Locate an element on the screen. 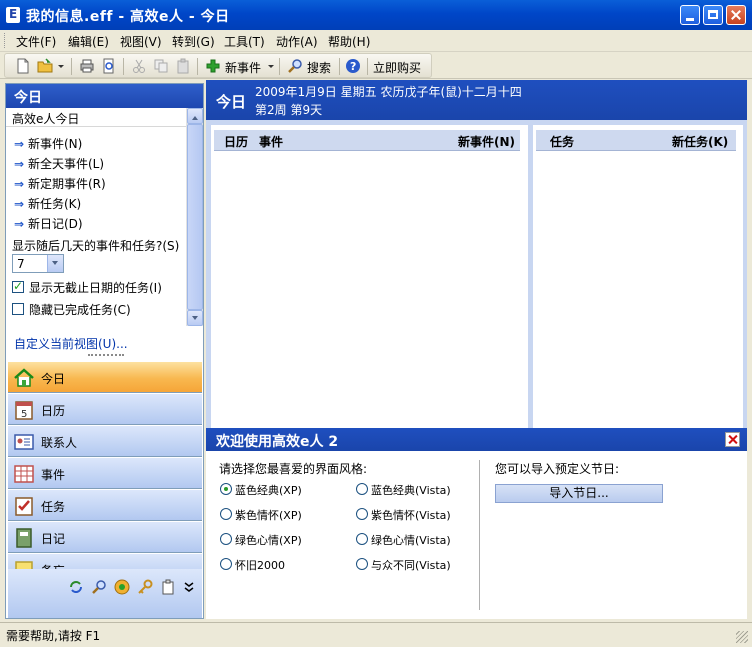  theme-radio-green-vista is located at coordinates (362, 539).